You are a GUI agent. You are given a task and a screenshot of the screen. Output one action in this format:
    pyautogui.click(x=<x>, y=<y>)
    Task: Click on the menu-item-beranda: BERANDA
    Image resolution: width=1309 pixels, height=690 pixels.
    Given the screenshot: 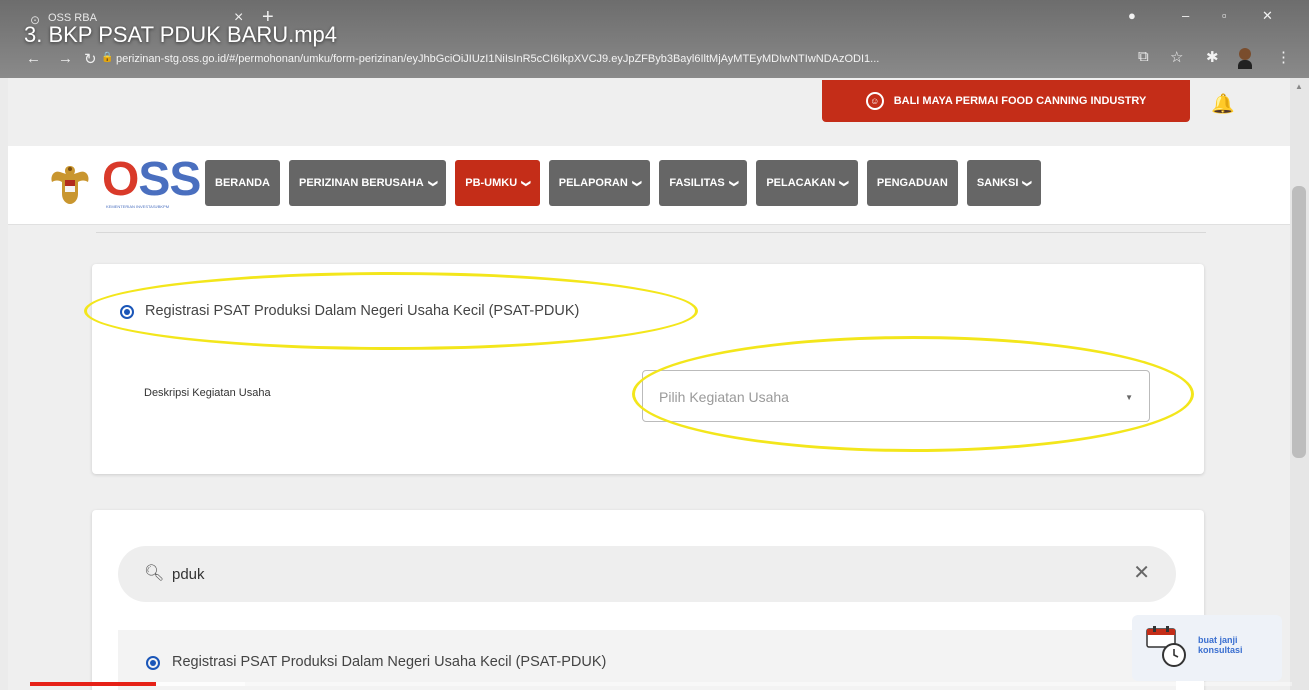 What is the action you would take?
    pyautogui.click(x=242, y=183)
    